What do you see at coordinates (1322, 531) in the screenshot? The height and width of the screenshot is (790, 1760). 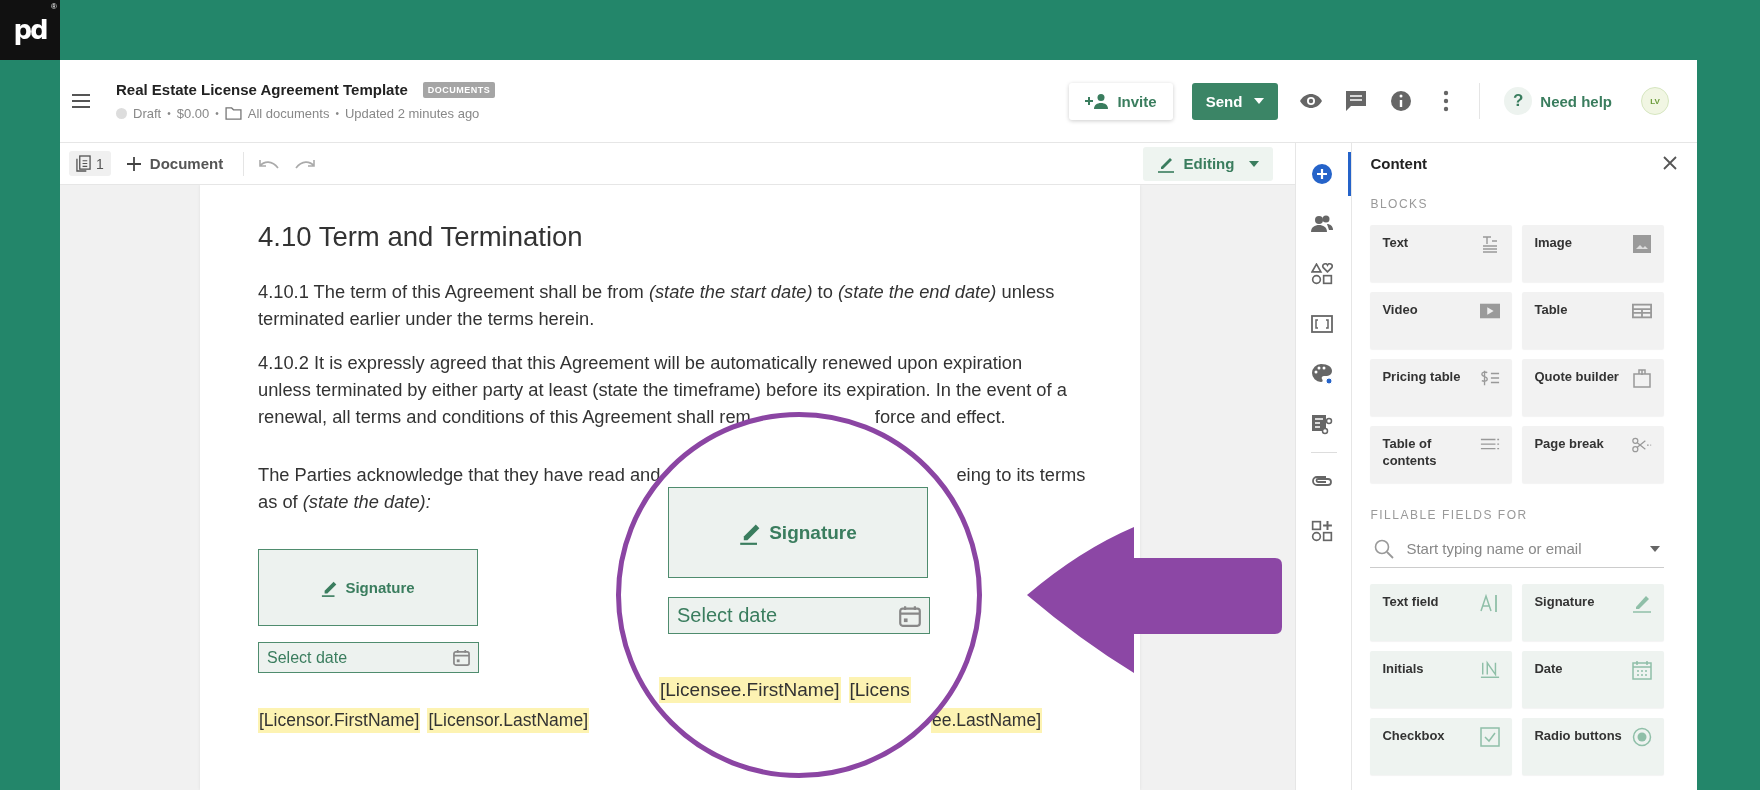 I see `widgets-icon` at bounding box center [1322, 531].